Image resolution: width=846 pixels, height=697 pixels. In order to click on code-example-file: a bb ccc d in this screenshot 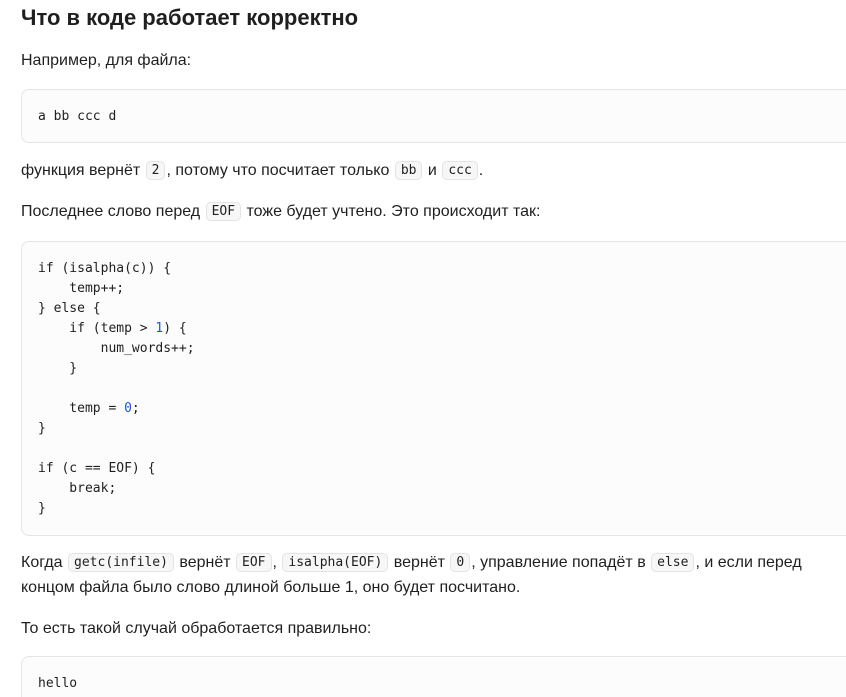, I will do `click(77, 116)`.